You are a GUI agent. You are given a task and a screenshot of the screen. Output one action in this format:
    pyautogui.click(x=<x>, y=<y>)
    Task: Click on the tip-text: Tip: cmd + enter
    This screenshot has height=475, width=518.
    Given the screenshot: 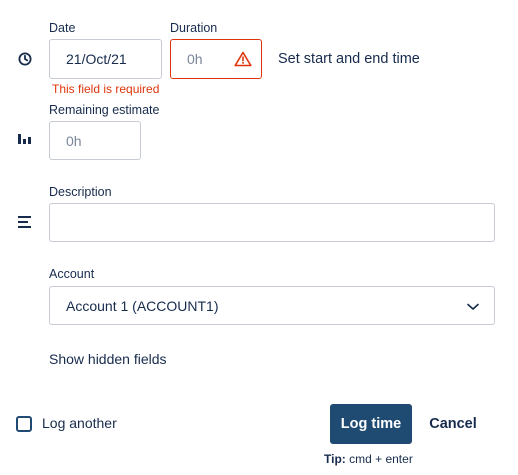 What is the action you would take?
    pyautogui.click(x=368, y=459)
    